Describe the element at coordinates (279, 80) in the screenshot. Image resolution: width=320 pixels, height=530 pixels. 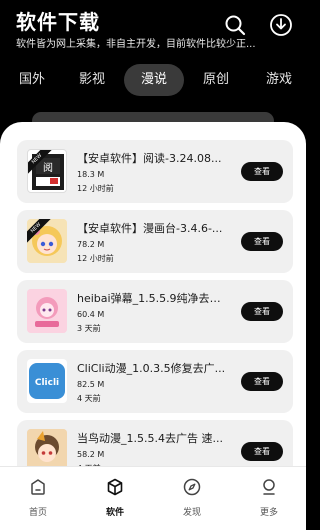
I see `tab-games: 游戏` at that location.